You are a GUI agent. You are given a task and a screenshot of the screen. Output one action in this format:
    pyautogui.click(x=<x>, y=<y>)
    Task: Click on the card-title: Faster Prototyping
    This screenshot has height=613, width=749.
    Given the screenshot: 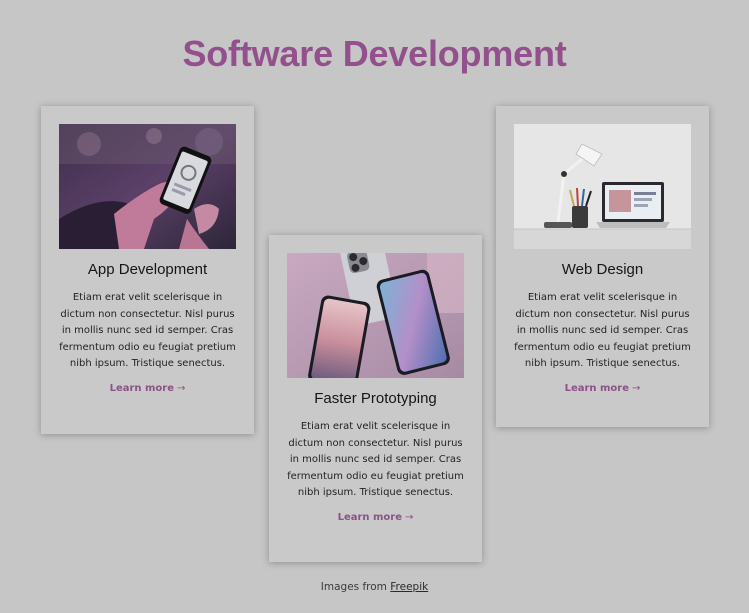 What is the action you would take?
    pyautogui.click(x=375, y=398)
    